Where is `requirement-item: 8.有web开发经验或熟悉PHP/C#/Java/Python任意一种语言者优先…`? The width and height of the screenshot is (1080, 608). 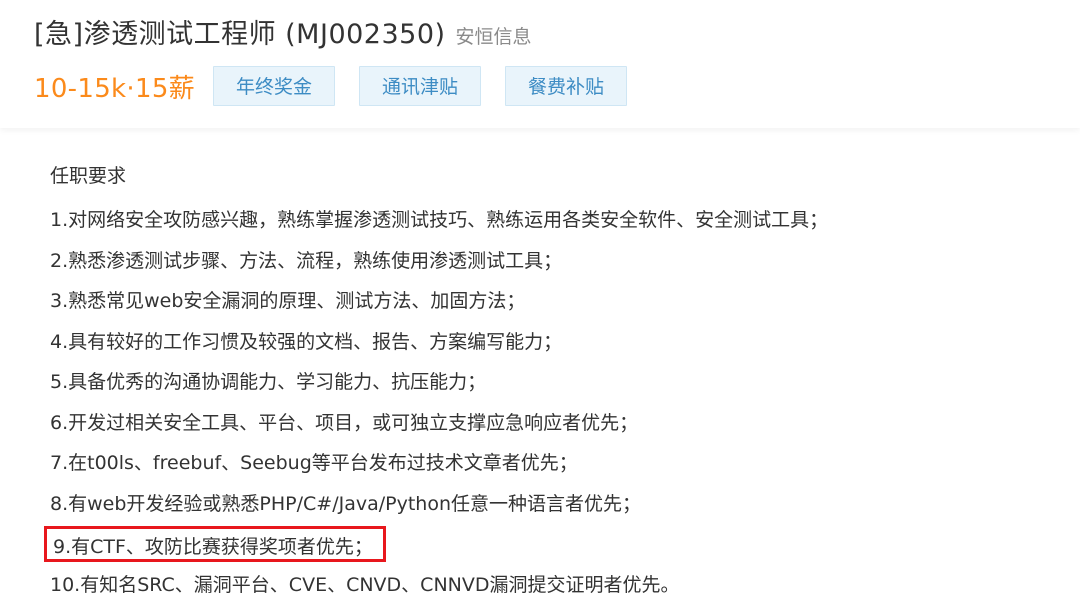
requirement-item: 8.有web开发经验或熟悉PHP/C#/Java/Python任意一种语言者优先… is located at coordinates (346, 503).